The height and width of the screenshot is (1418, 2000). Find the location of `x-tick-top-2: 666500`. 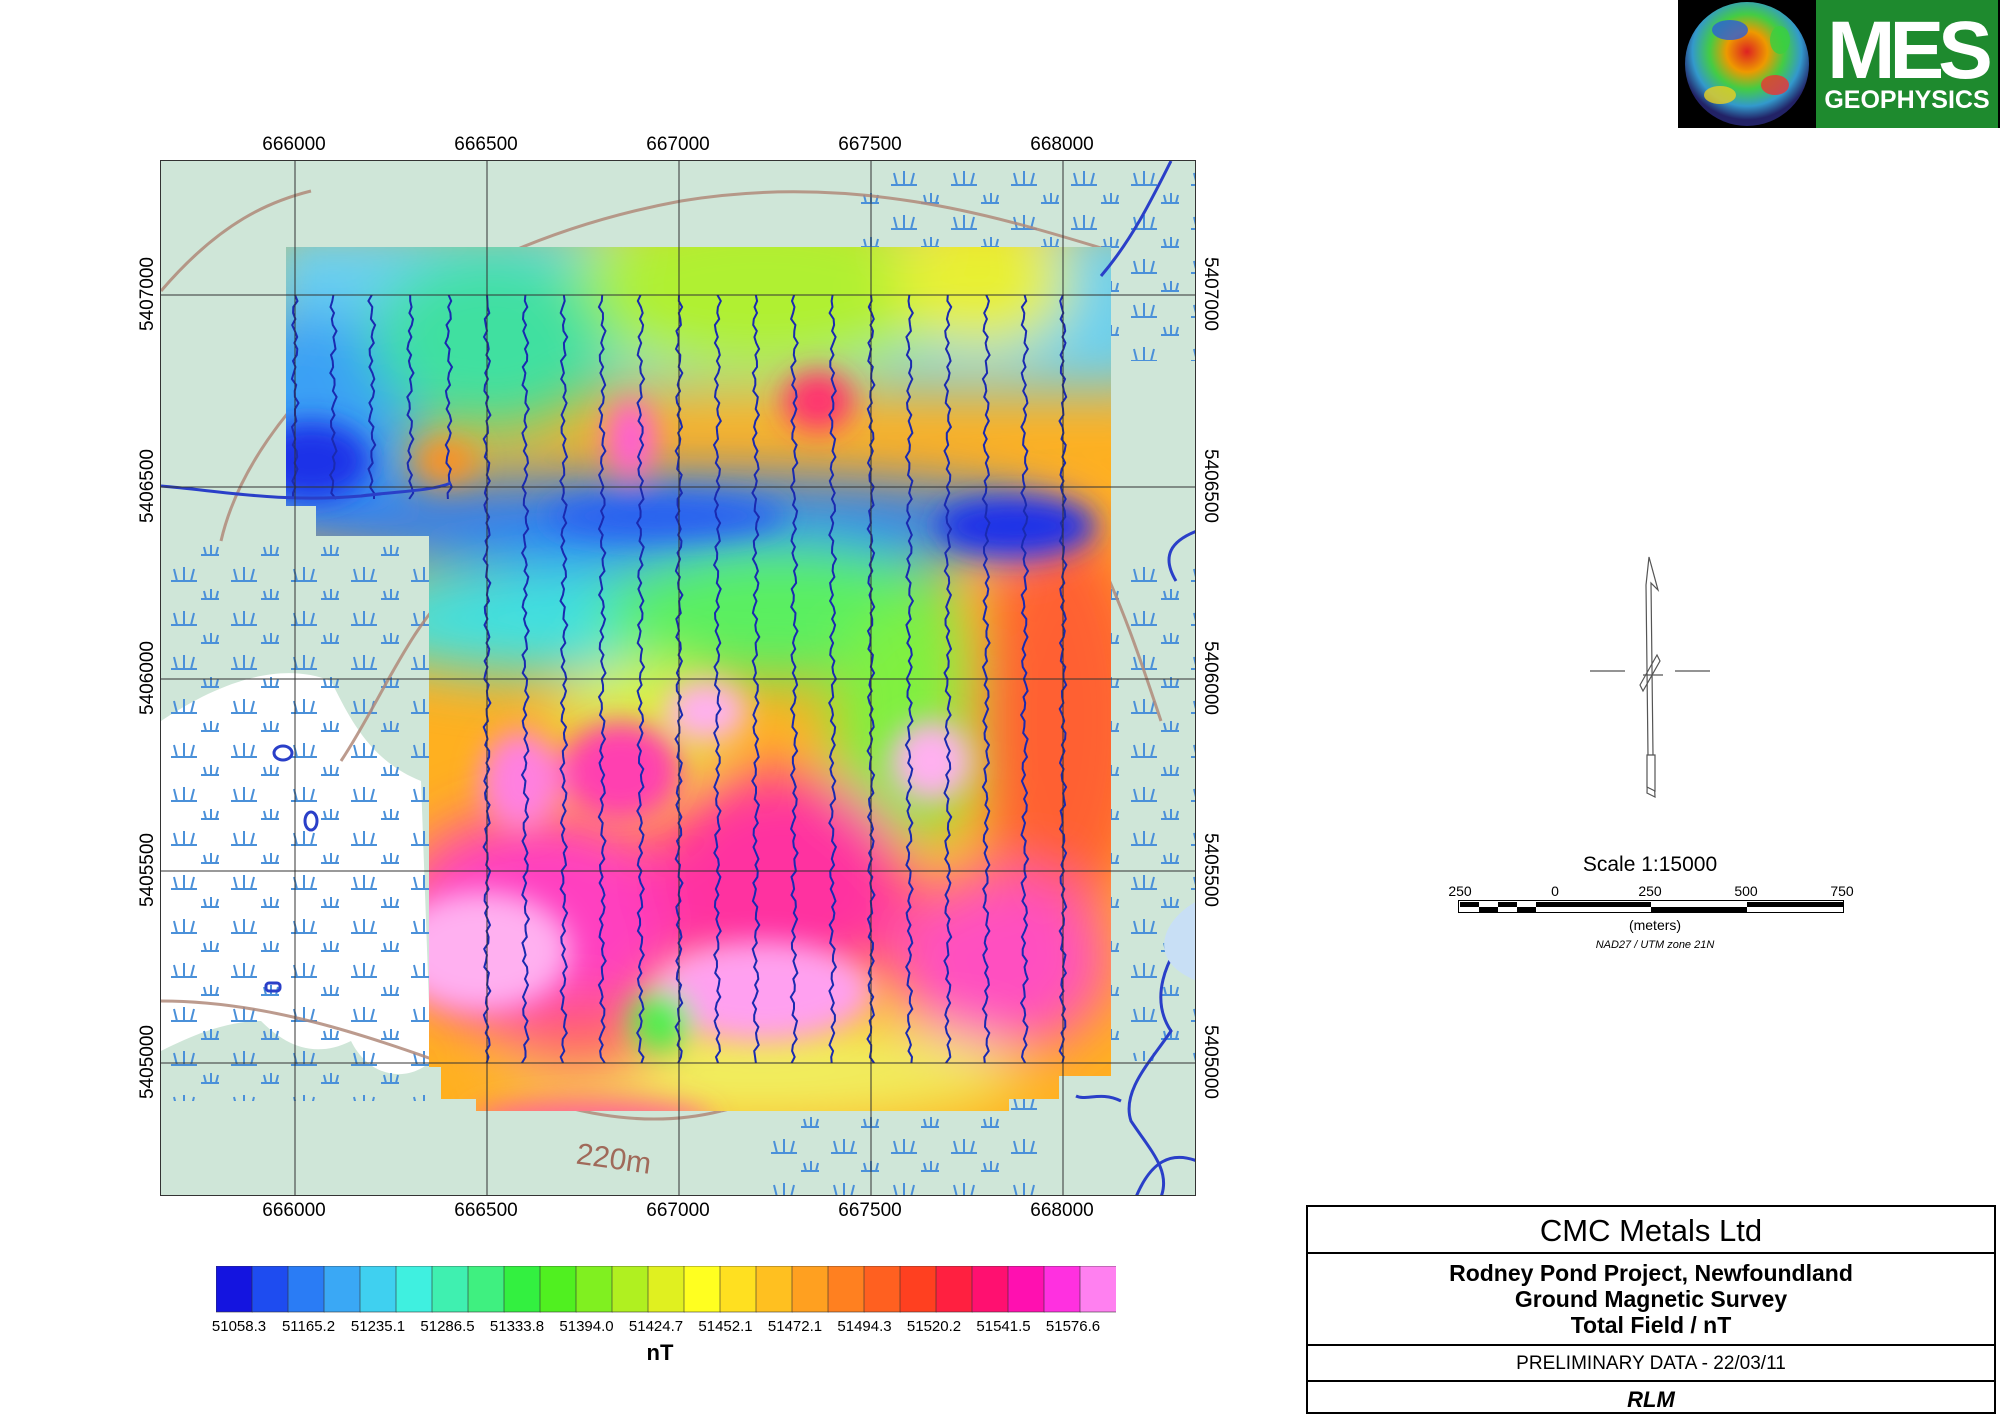

x-tick-top-2: 666500 is located at coordinates (486, 144).